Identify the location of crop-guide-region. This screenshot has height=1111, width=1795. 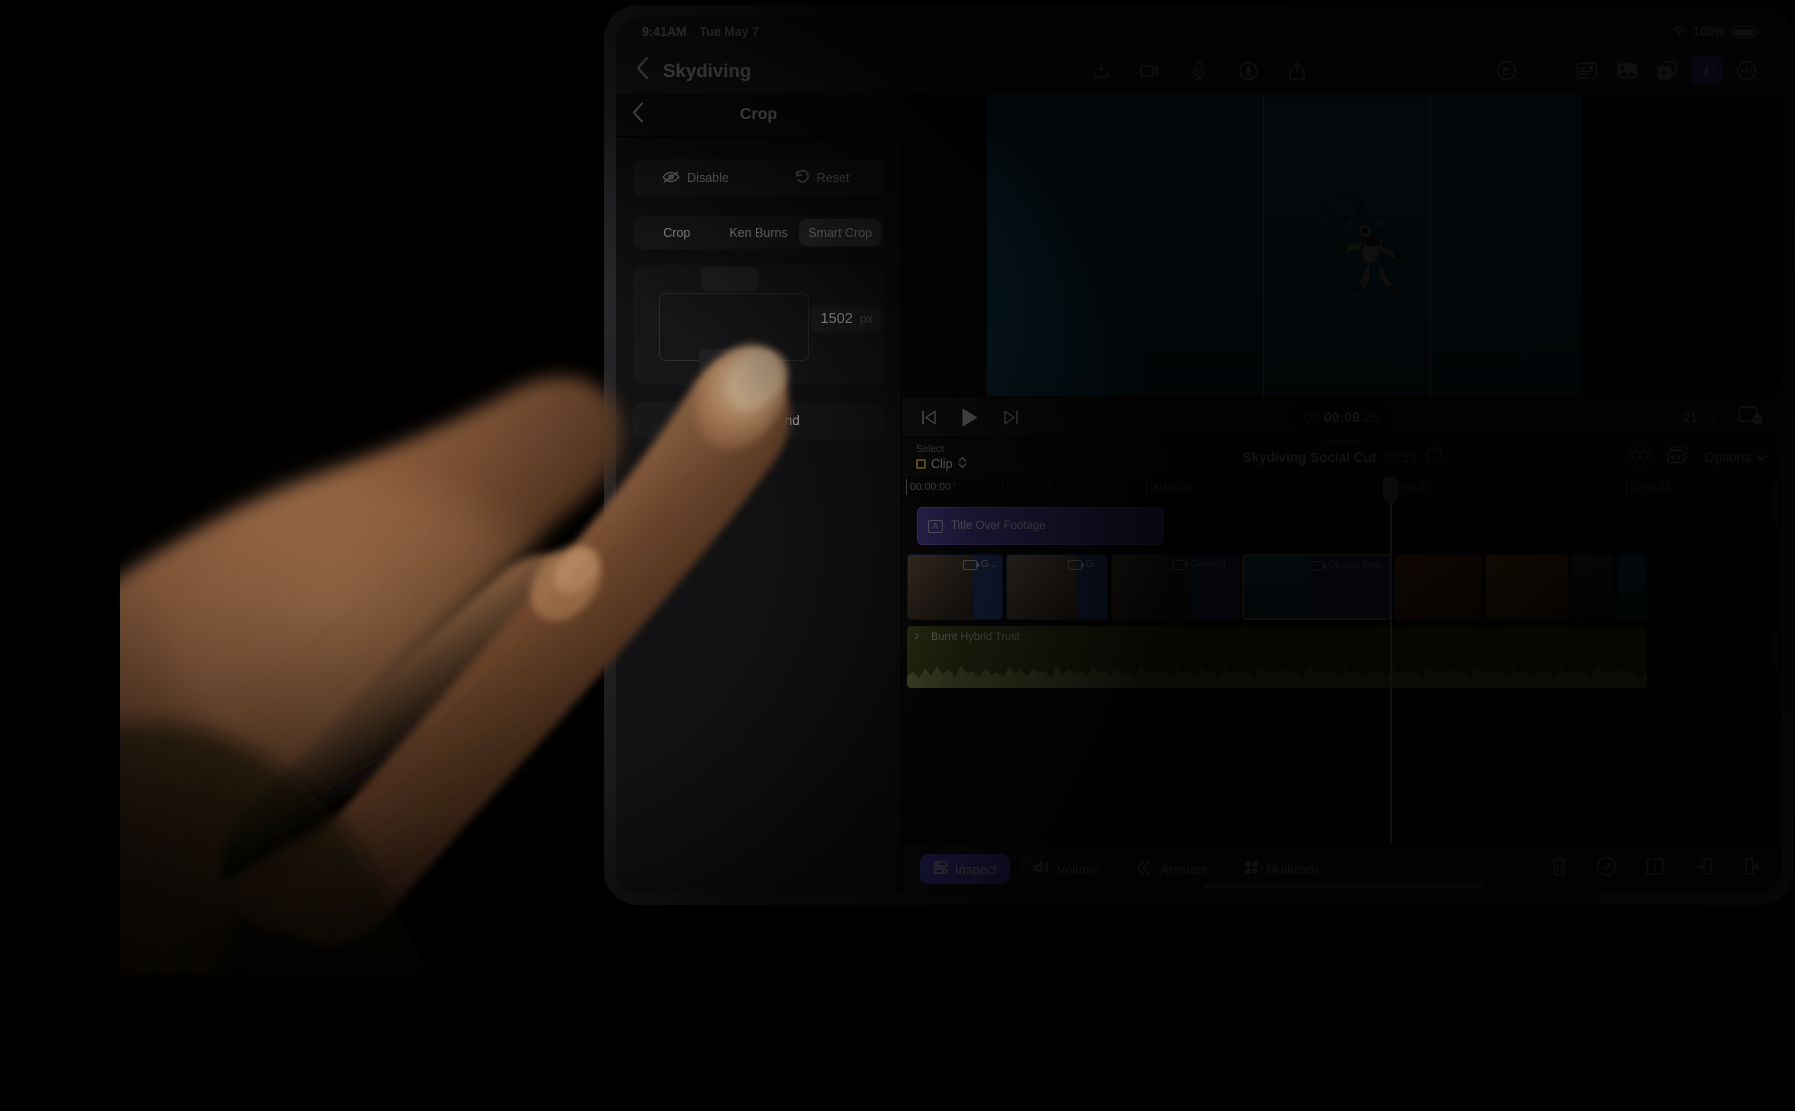
(1347, 245).